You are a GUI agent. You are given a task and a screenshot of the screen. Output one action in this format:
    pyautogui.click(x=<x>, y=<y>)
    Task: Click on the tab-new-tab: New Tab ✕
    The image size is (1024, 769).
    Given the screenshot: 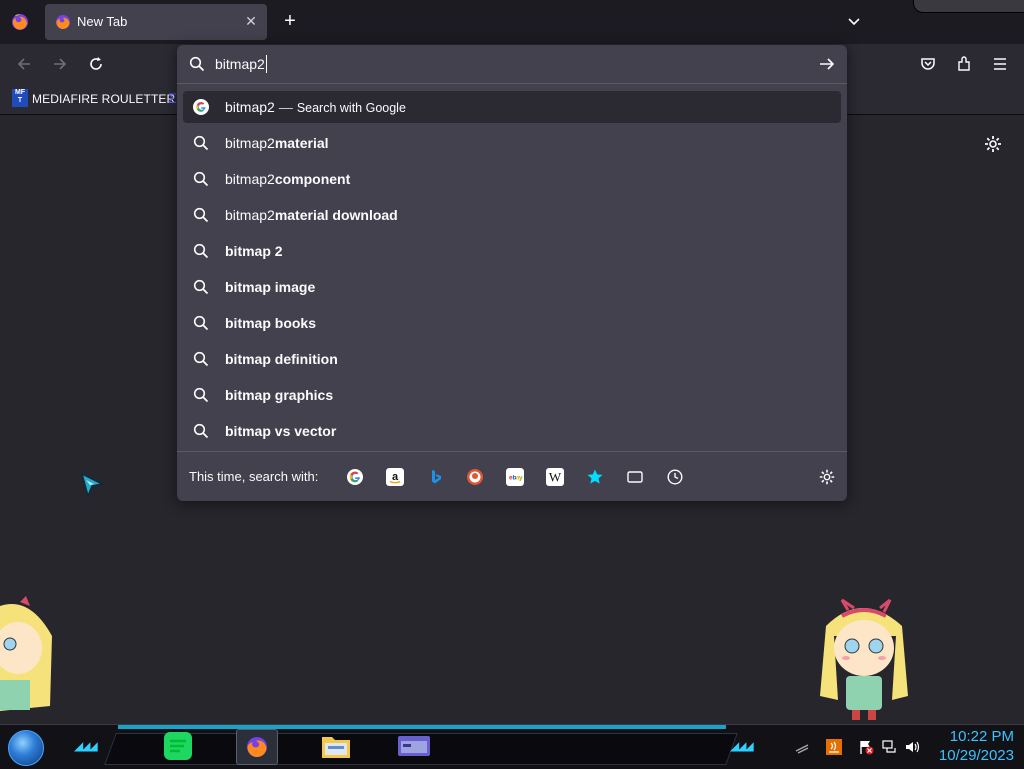 What is the action you would take?
    pyautogui.click(x=156, y=22)
    